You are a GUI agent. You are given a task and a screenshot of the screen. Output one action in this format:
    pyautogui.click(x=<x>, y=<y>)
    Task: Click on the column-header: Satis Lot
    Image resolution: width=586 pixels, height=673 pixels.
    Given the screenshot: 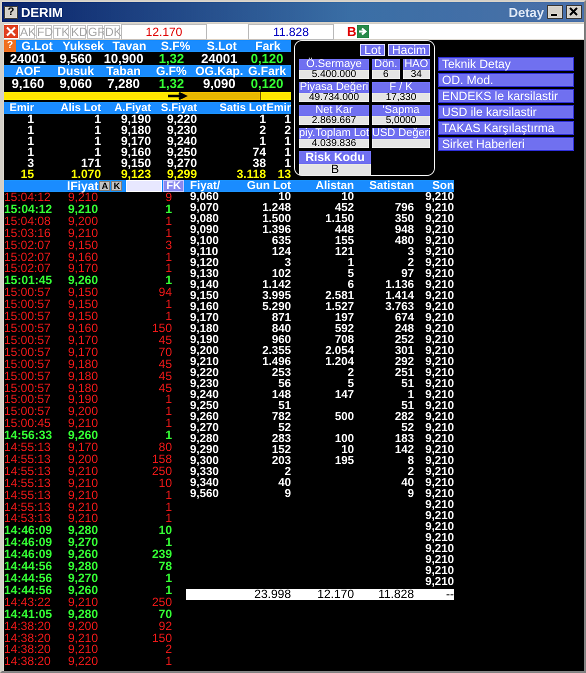 What is the action you would take?
    pyautogui.click(x=242, y=108)
    